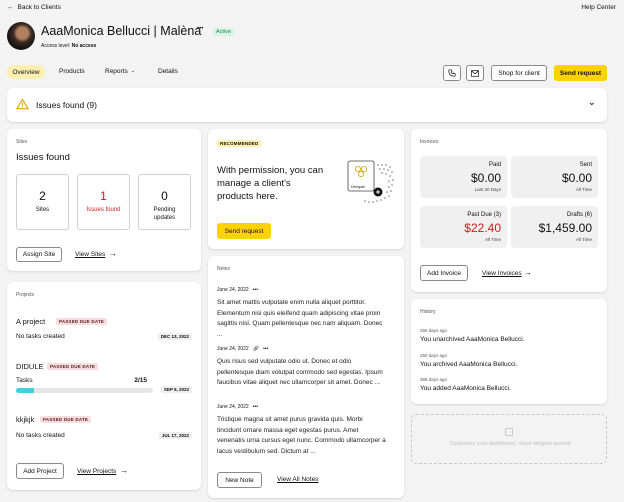  I want to click on tab-reports: Reports ⌄, so click(120, 71).